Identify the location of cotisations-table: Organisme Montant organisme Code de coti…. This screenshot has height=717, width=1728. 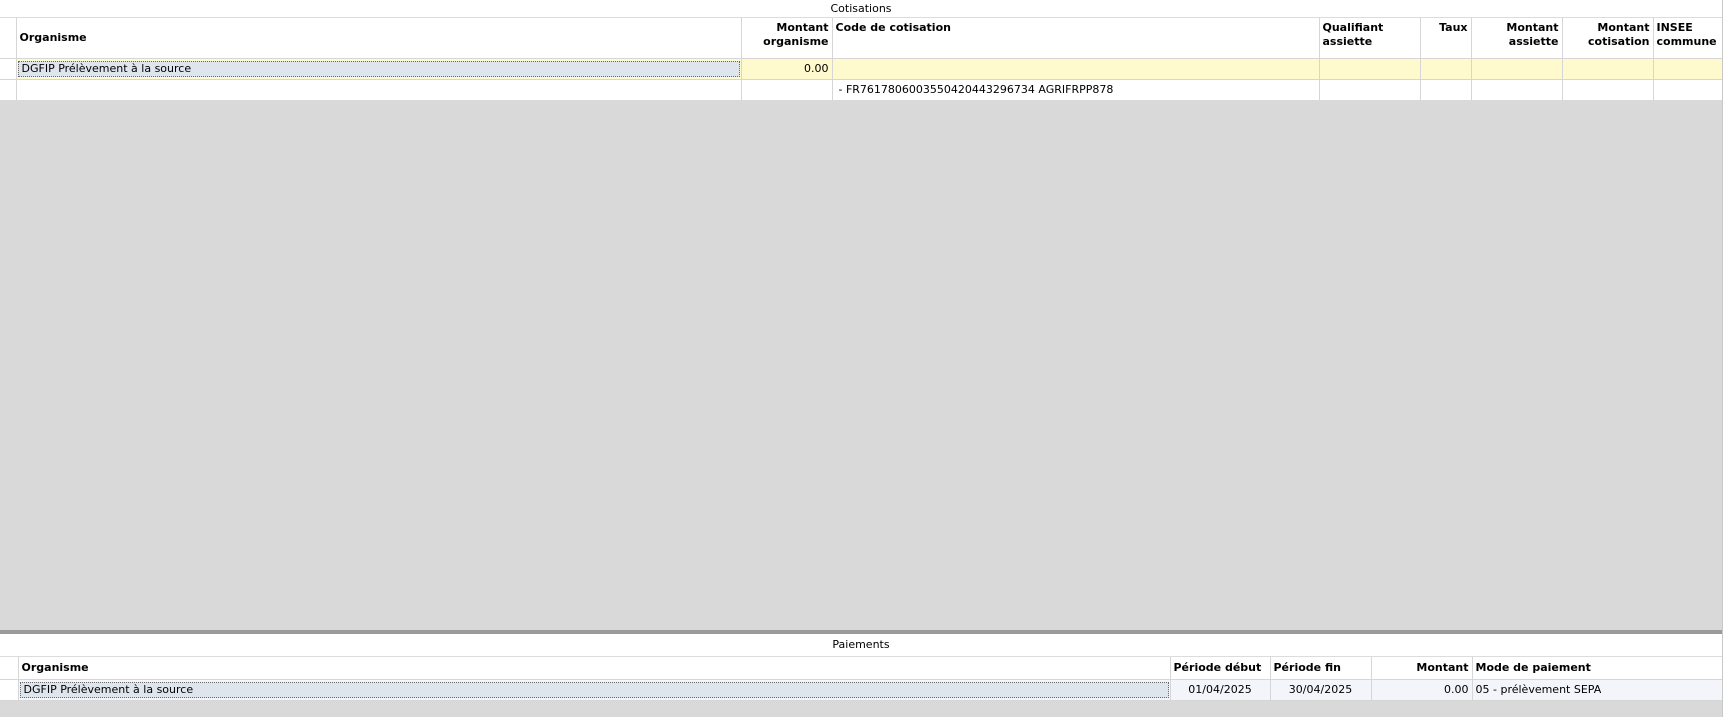
(861, 59).